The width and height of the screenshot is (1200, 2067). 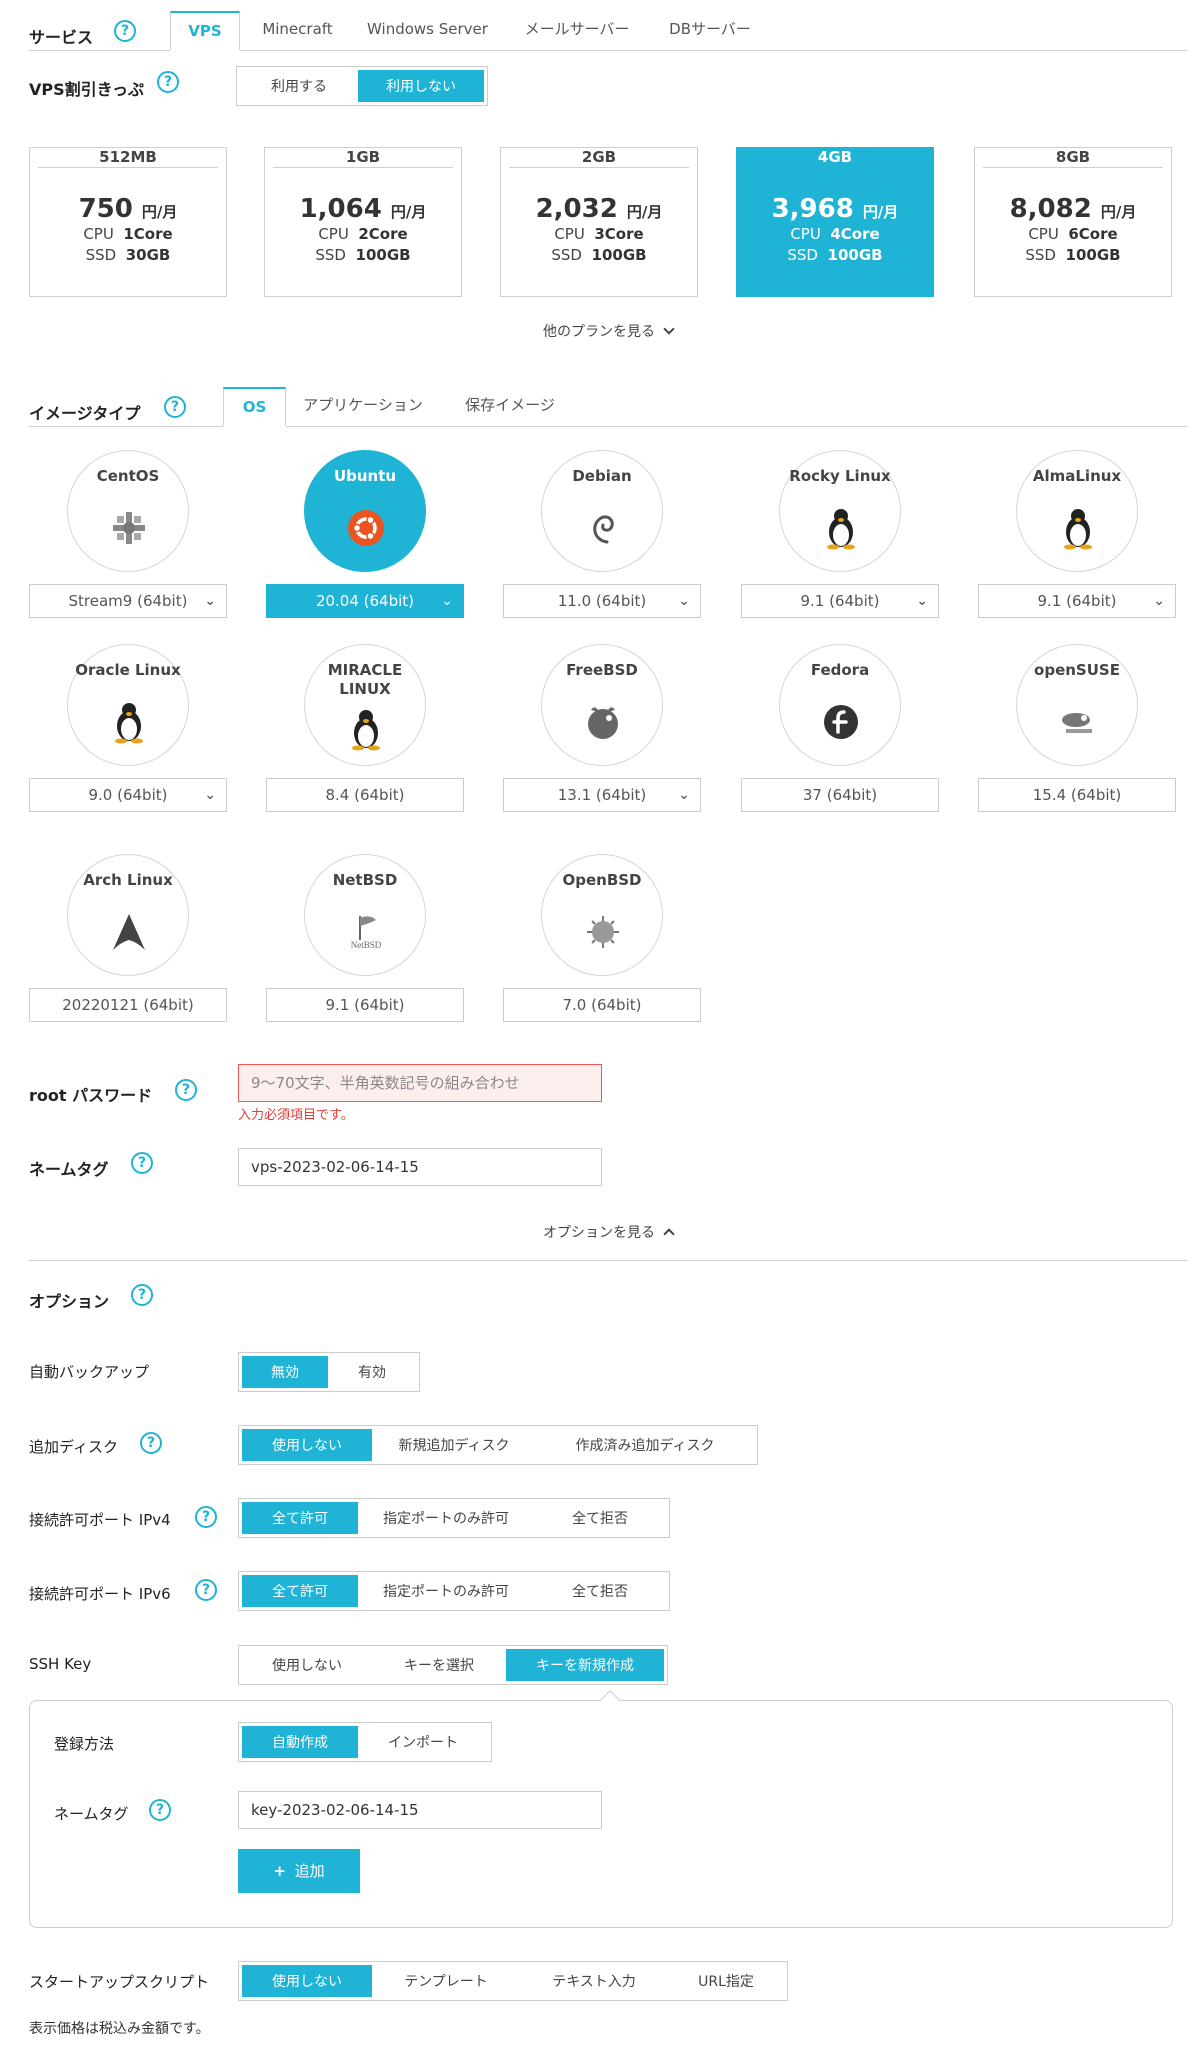 I want to click on os-arch-linux: Arch Linux 20220121 (64bit), so click(x=128, y=938).